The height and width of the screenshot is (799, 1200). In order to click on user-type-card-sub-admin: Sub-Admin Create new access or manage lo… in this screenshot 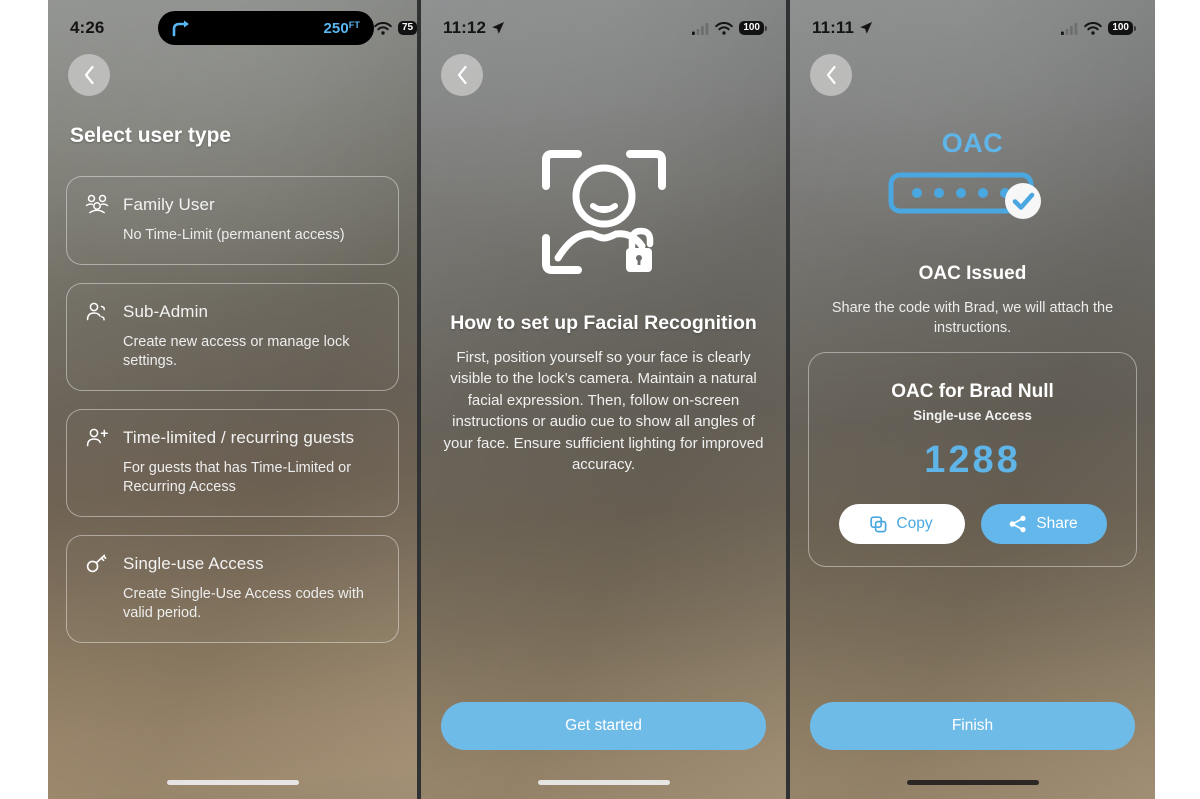, I will do `click(232, 336)`.